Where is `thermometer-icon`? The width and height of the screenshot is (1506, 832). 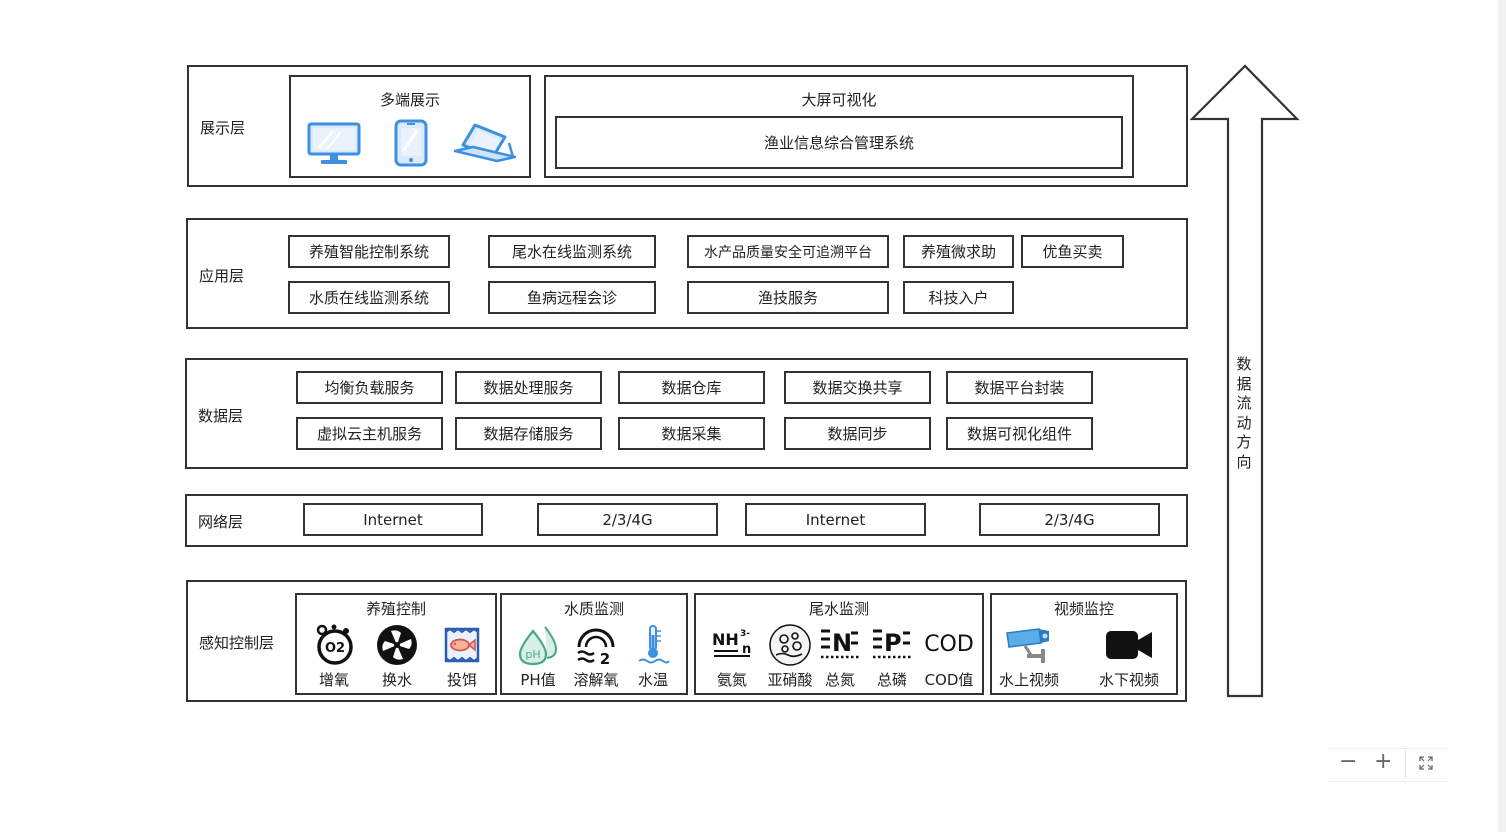 thermometer-icon is located at coordinates (654, 644).